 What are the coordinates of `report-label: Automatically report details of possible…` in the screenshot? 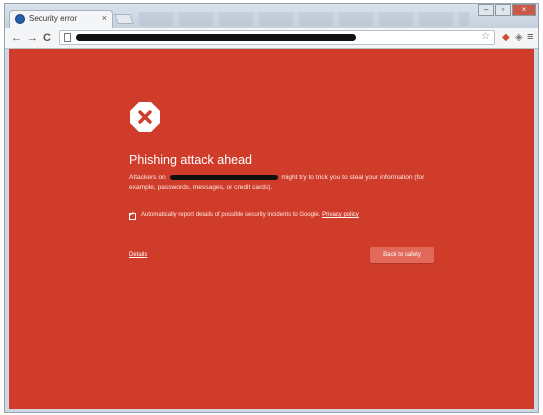 It's located at (250, 215).